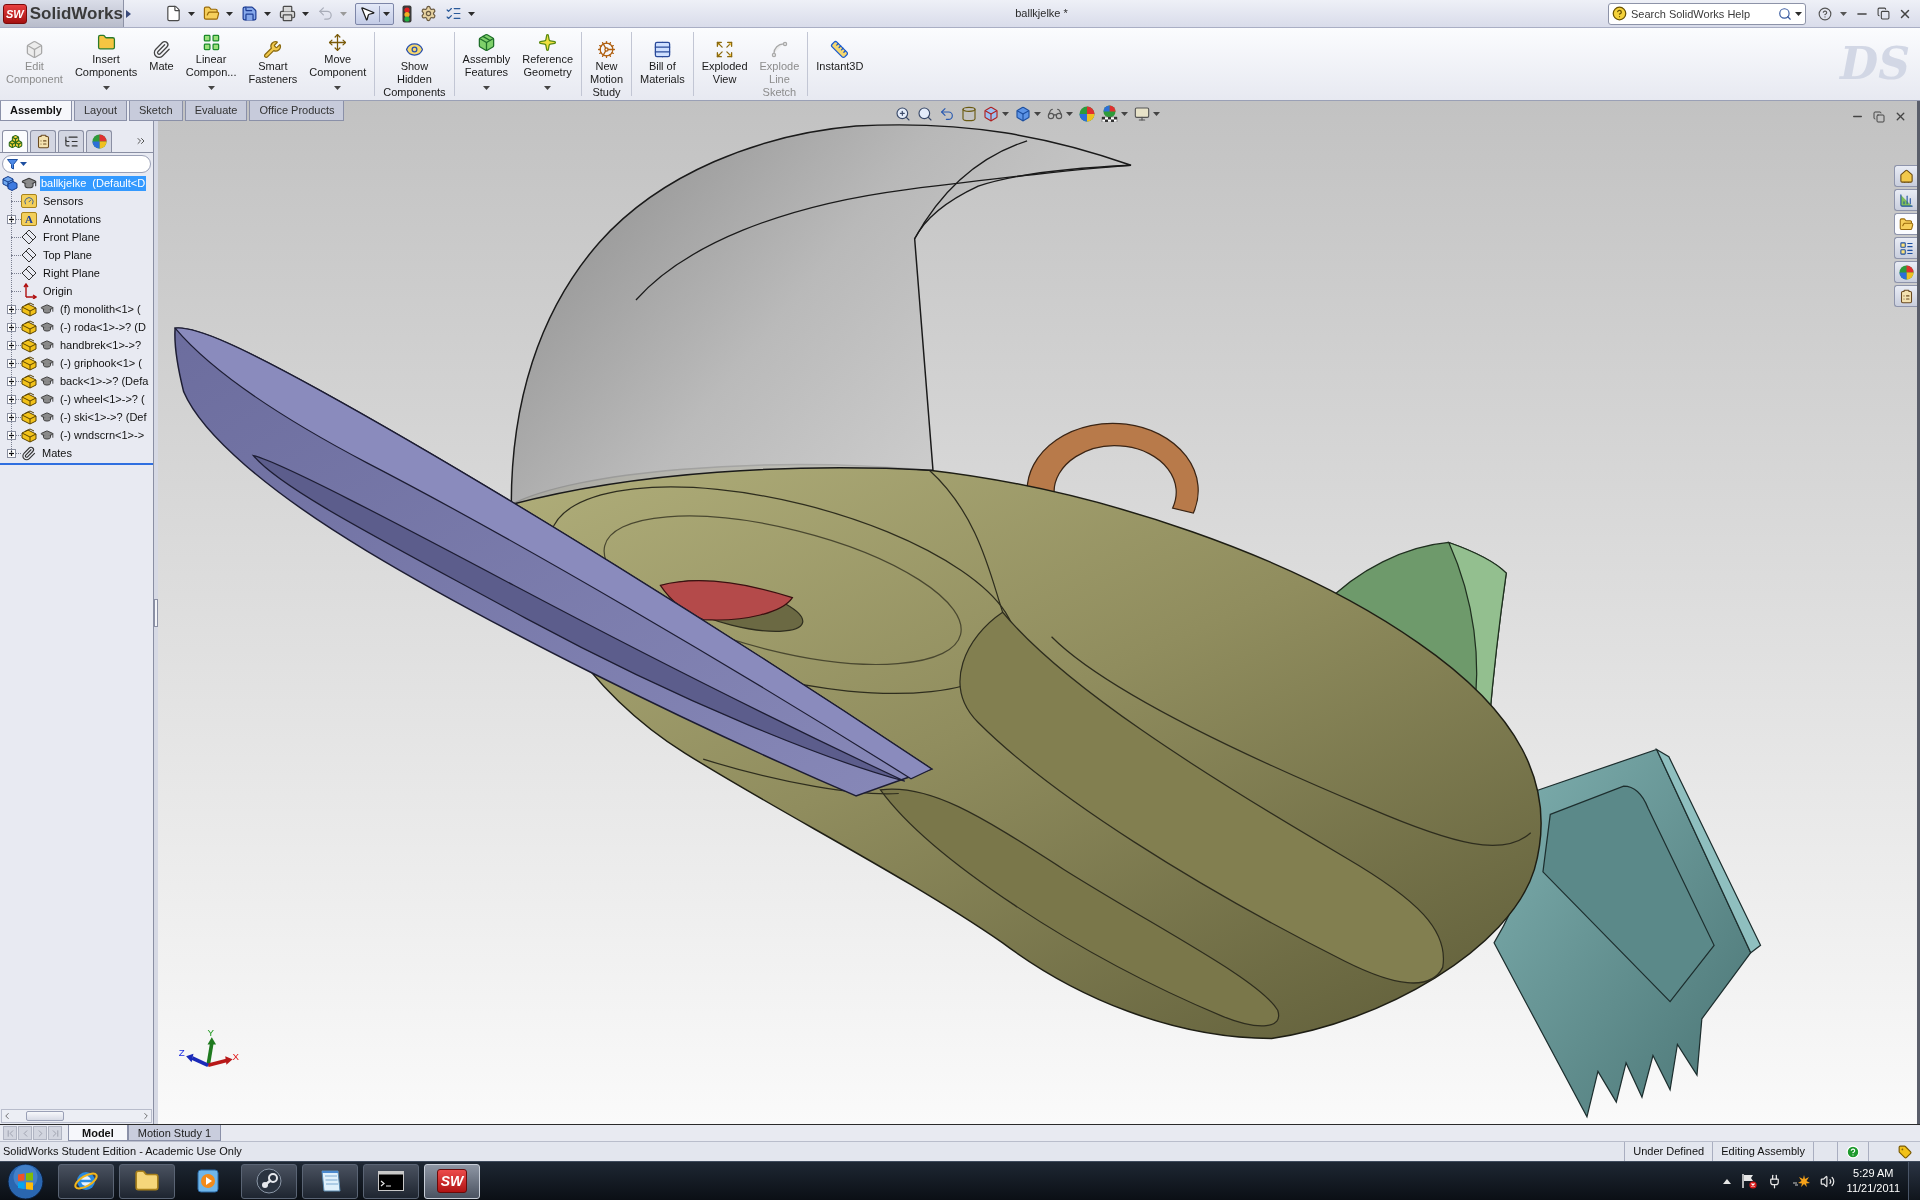  Describe the element at coordinates (141, 141) in the screenshot. I see `chevrons-right-icon` at that location.